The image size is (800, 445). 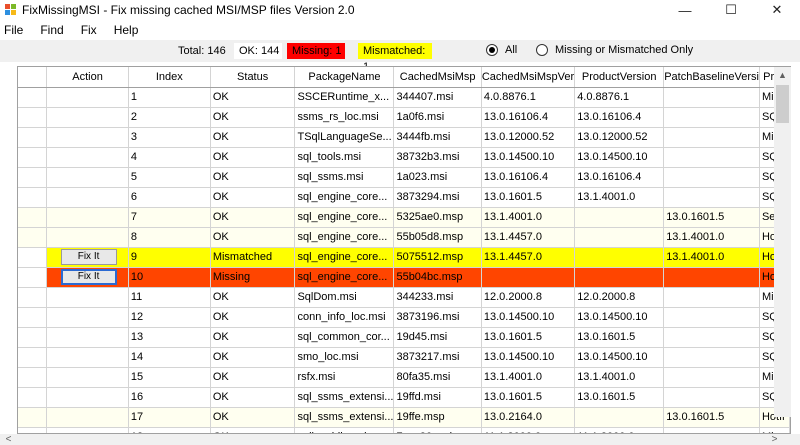 What do you see at coordinates (528, 137) in the screenshot?
I see `cell-cached-msi-msp-ver: 13.0.12000.52` at bounding box center [528, 137].